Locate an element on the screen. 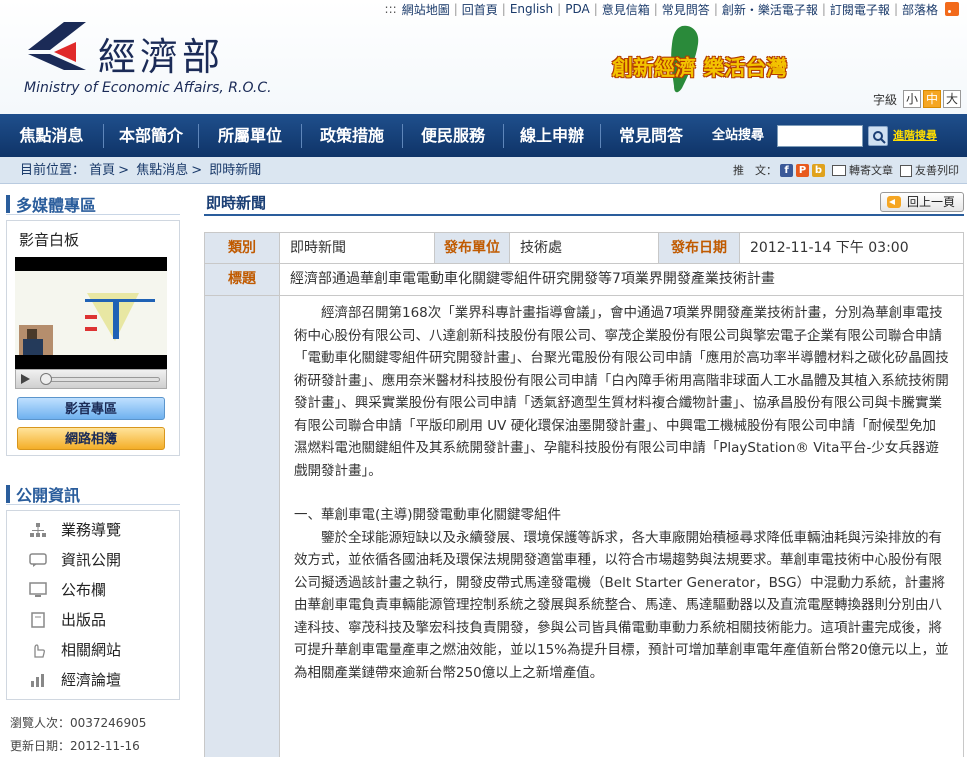 Image resolution: width=967 pixels, height=757 pixels. back-button-label: 回上一頁 is located at coordinates (931, 202).